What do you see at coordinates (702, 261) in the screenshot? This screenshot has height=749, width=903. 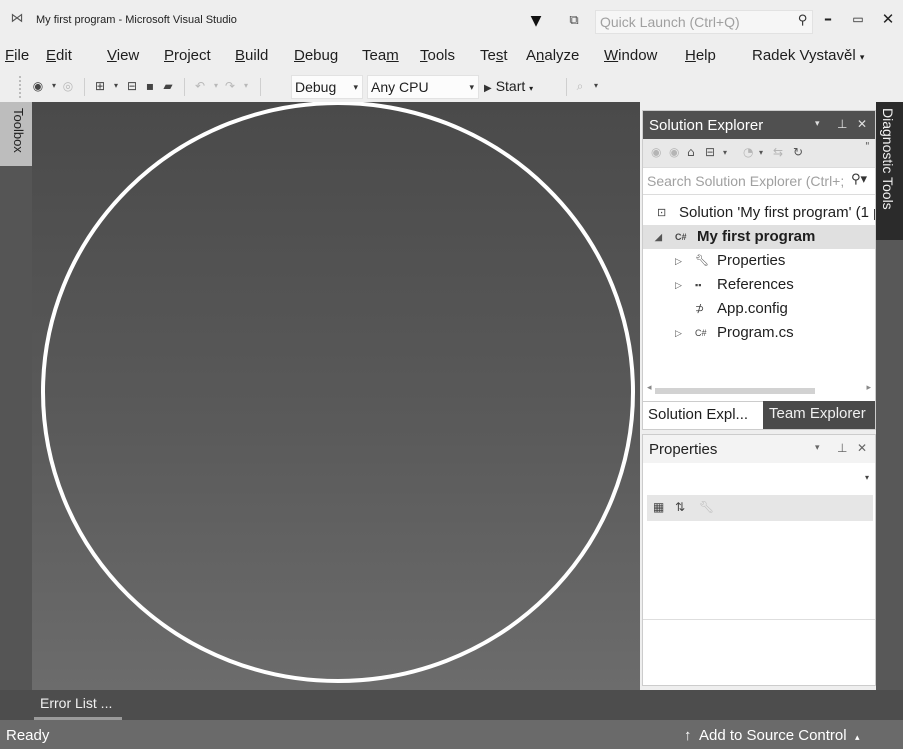 I see `wrench-icon: 🔧︎` at bounding box center [702, 261].